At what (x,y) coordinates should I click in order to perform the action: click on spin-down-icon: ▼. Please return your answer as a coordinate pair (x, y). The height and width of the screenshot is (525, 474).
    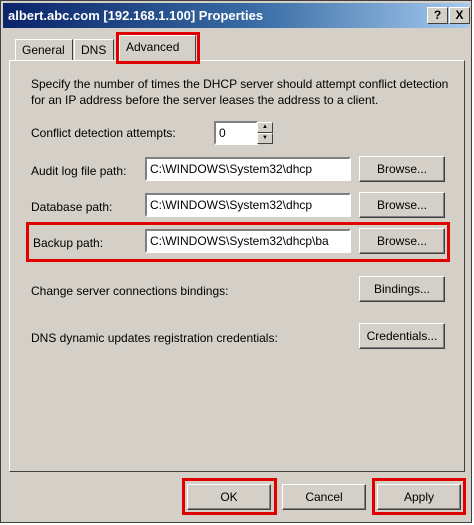
    Looking at the image, I should click on (265, 138).